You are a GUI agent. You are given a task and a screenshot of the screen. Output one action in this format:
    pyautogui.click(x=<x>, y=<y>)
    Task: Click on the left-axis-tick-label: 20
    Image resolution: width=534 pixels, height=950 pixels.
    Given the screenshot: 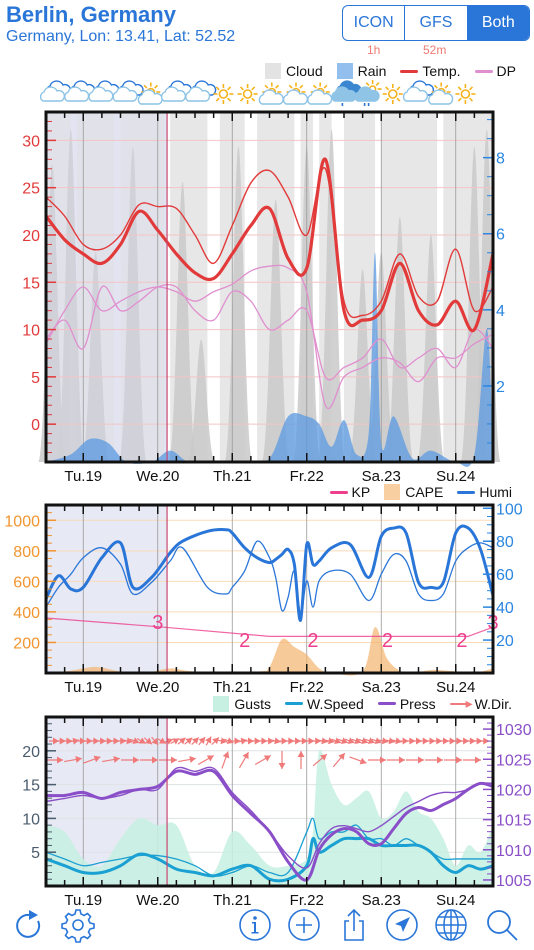 What is the action you would take?
    pyautogui.click(x=31, y=752)
    